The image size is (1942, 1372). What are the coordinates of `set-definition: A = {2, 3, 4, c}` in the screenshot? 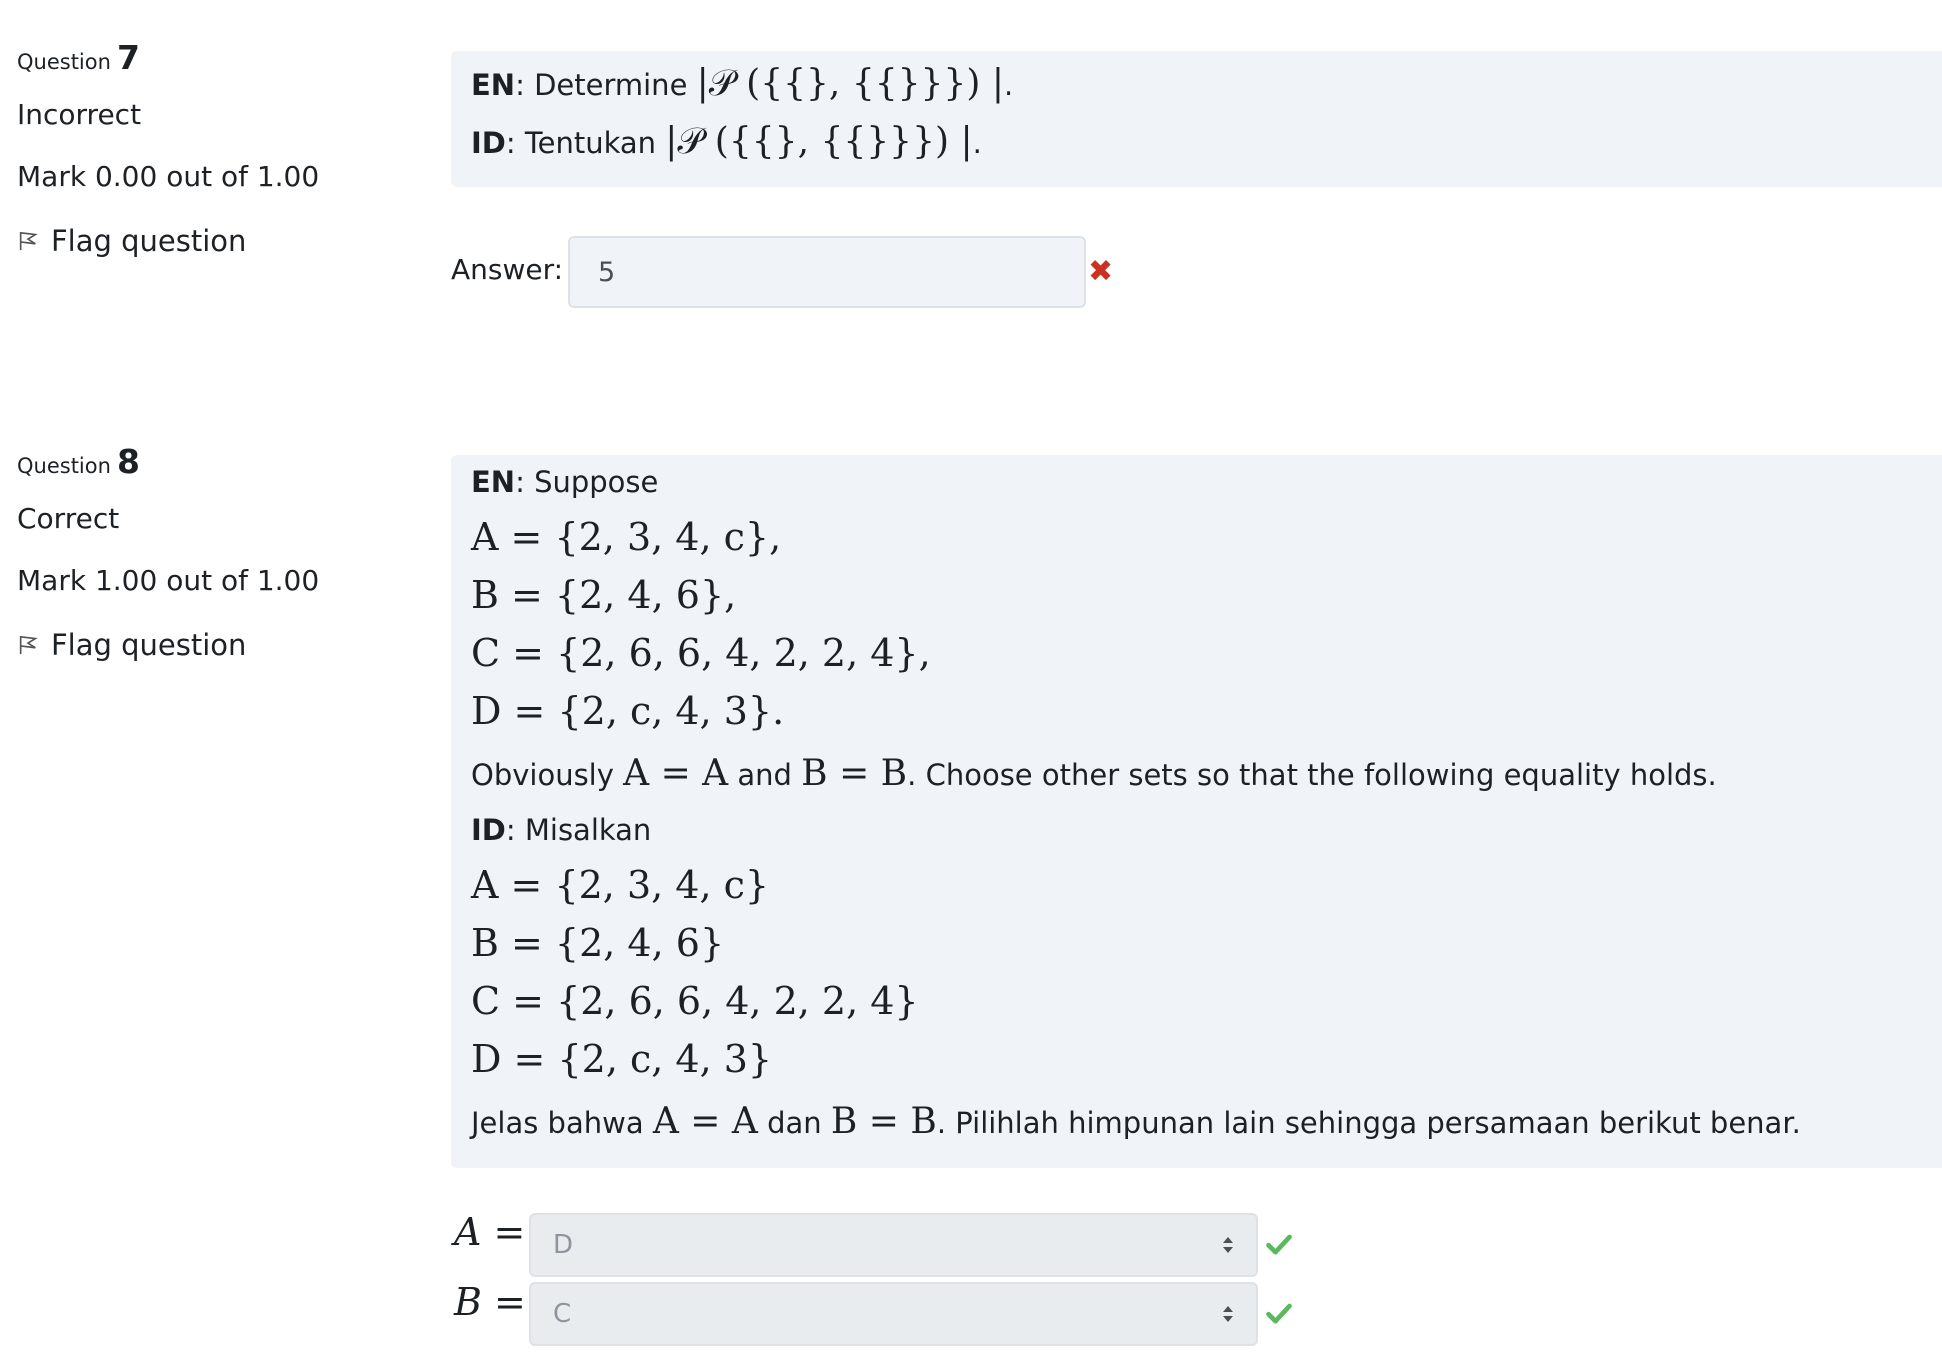 It's located at (620, 885).